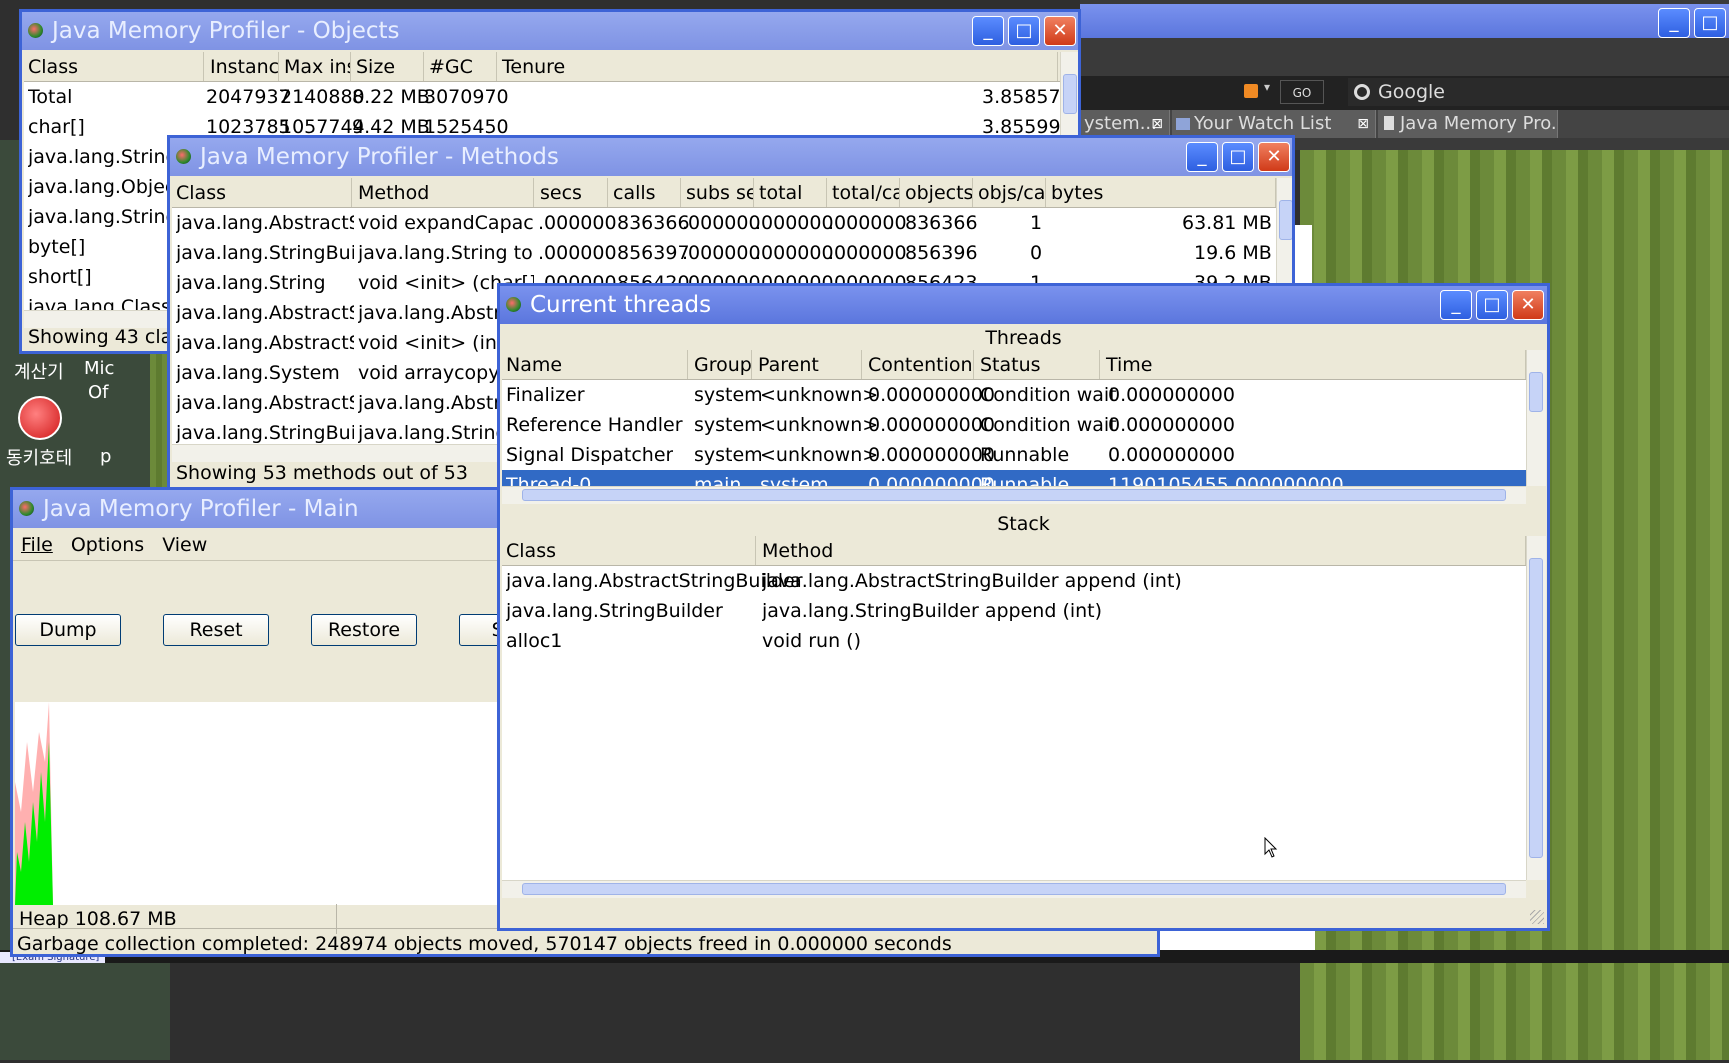 This screenshot has height=1063, width=1729. What do you see at coordinates (1537, 917) in the screenshot?
I see `resize-grip-icon` at bounding box center [1537, 917].